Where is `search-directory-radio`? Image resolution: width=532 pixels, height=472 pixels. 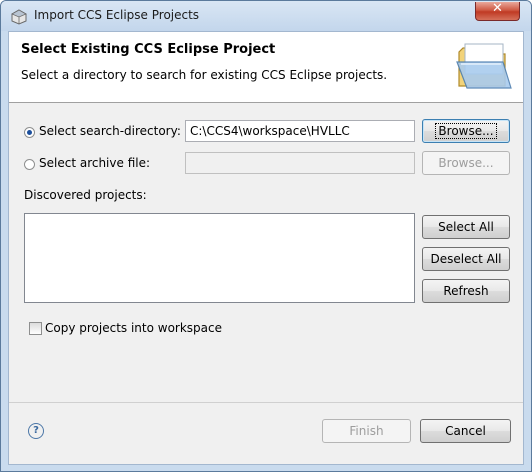 search-directory-radio is located at coordinates (29, 132).